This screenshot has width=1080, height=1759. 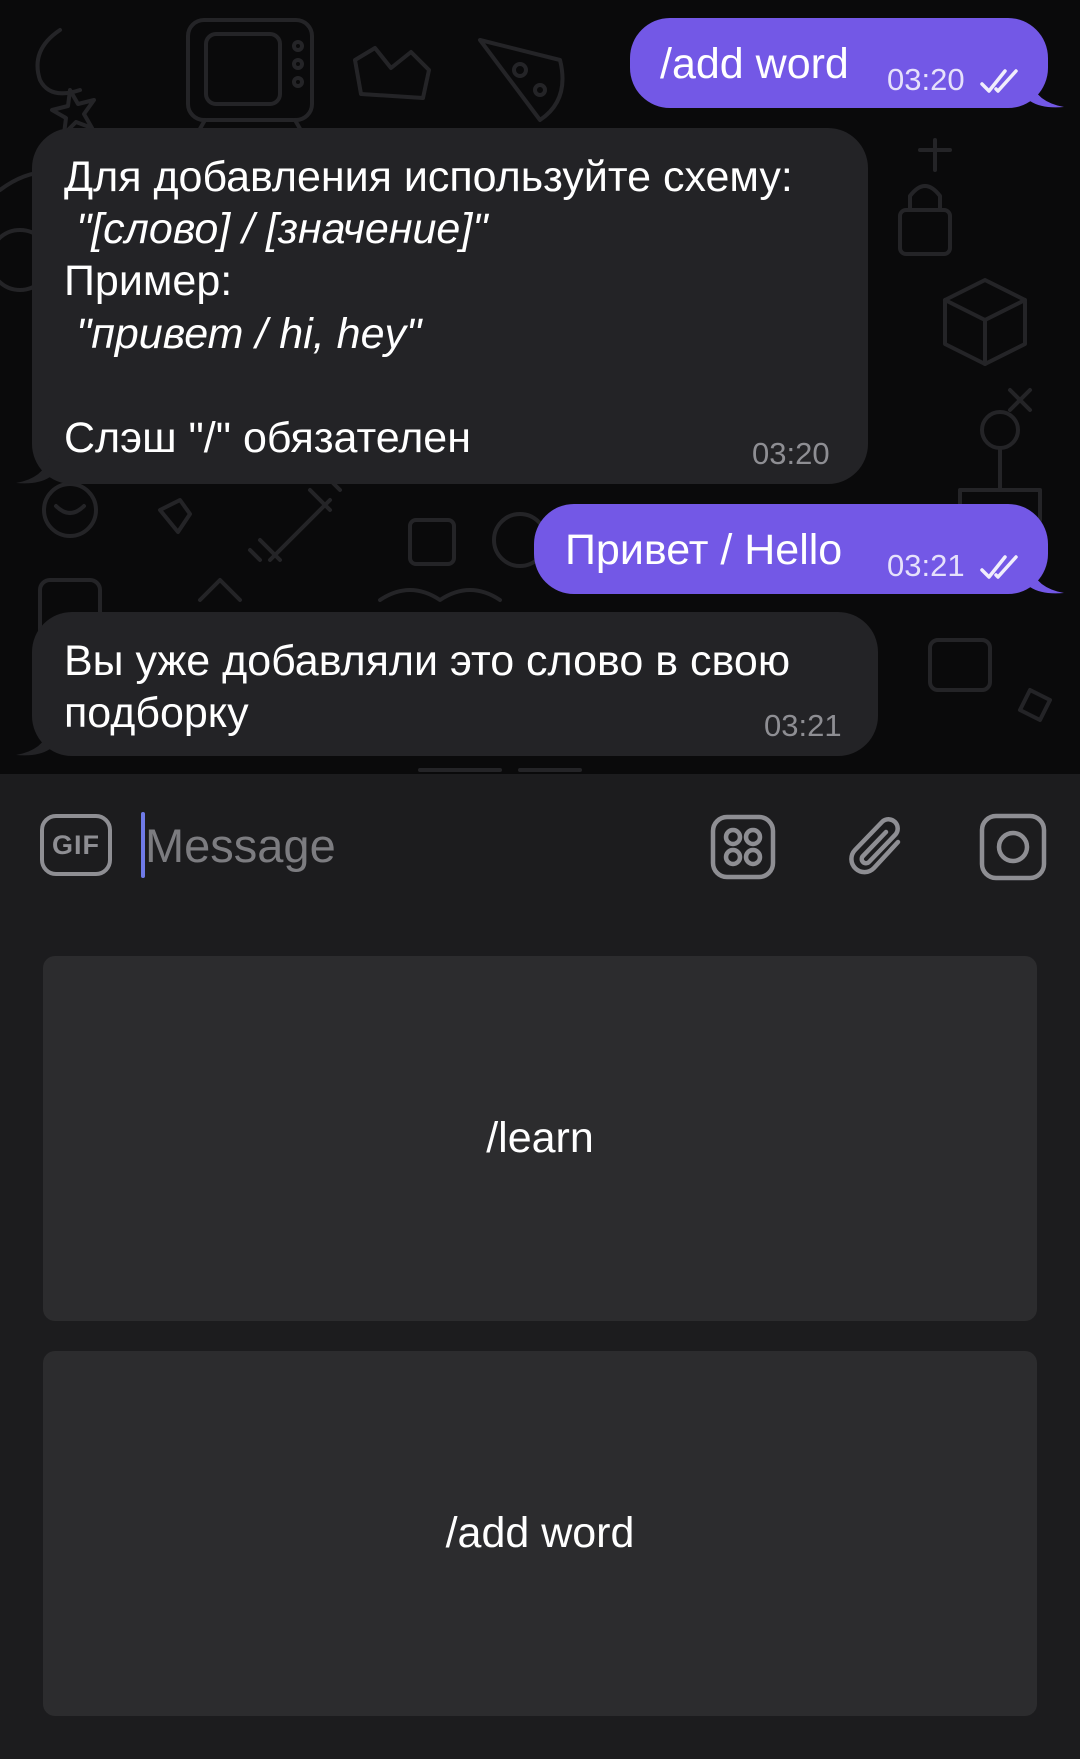 What do you see at coordinates (148, 281) in the screenshot?
I see `message-line: Пример:` at bounding box center [148, 281].